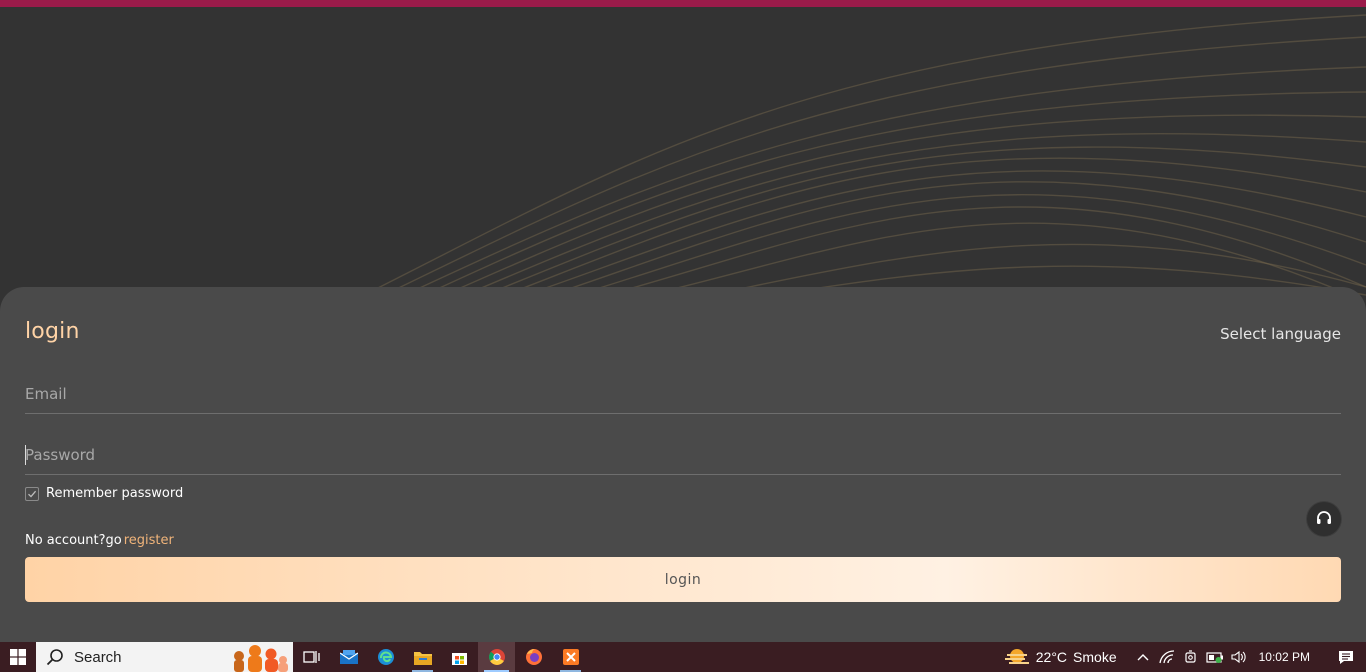 The height and width of the screenshot is (672, 1366). I want to click on text-caret, so click(25, 455).